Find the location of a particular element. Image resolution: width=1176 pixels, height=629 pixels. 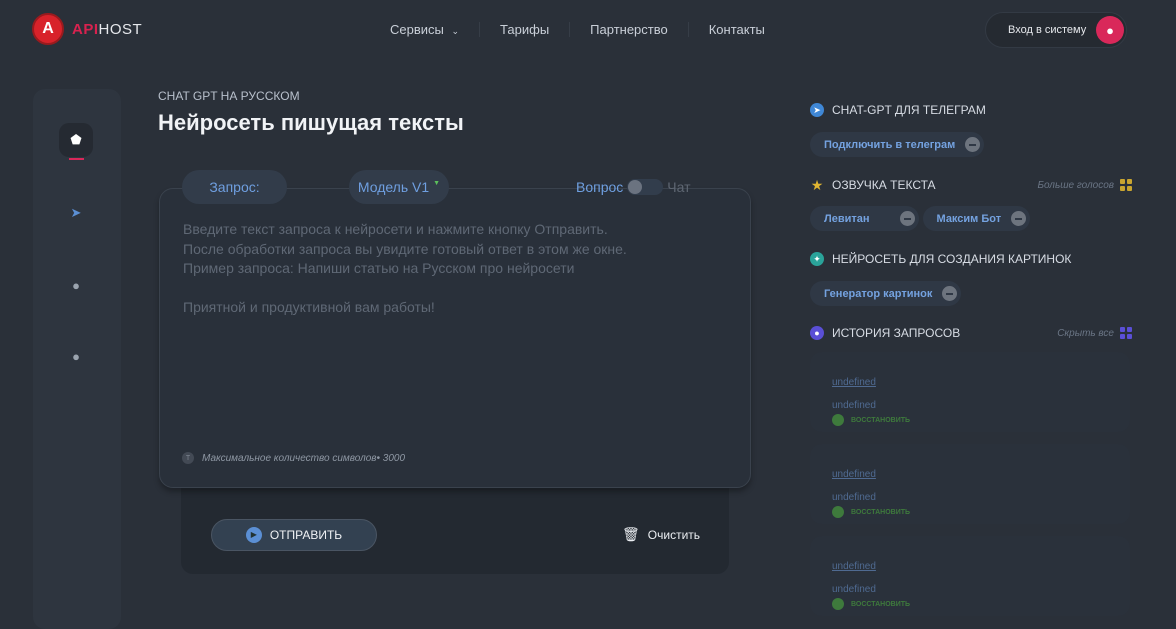

chip-label: Подключить в телеграм is located at coordinates (890, 144).